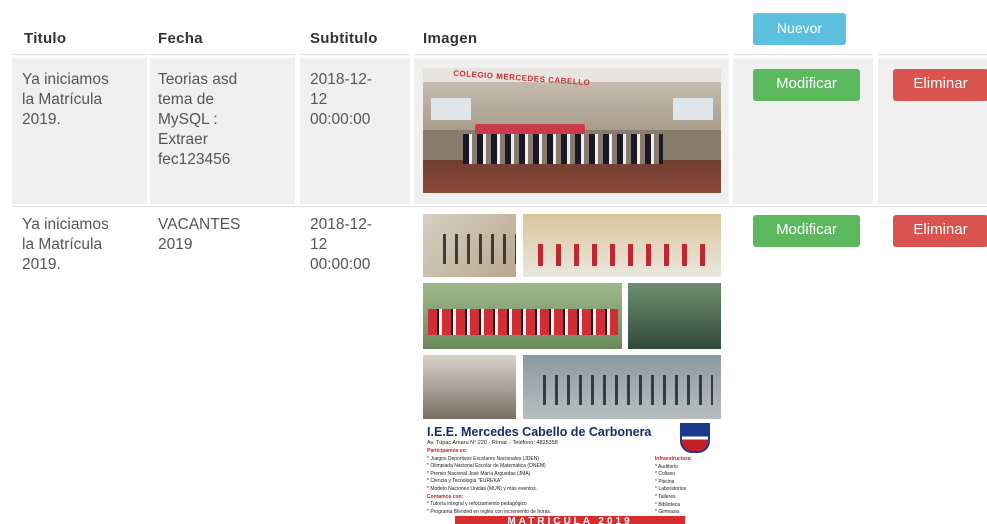 This screenshot has width=987, height=524. What do you see at coordinates (572, 130) in the screenshot?
I see `row1-image: COLEGIO MERCEDES CABELLO` at bounding box center [572, 130].